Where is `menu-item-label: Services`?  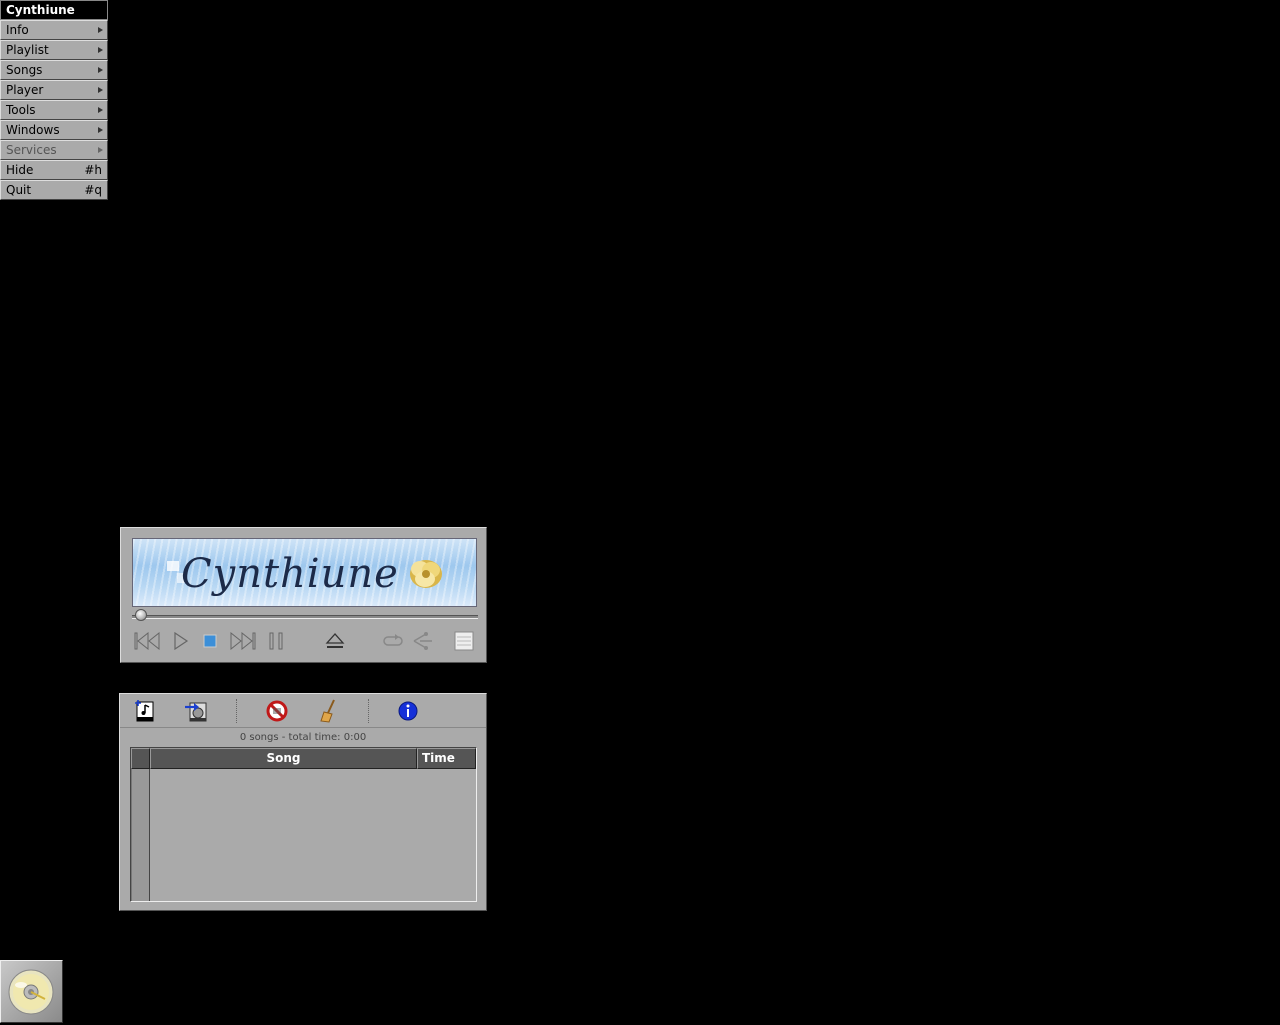 menu-item-label: Services is located at coordinates (31, 150).